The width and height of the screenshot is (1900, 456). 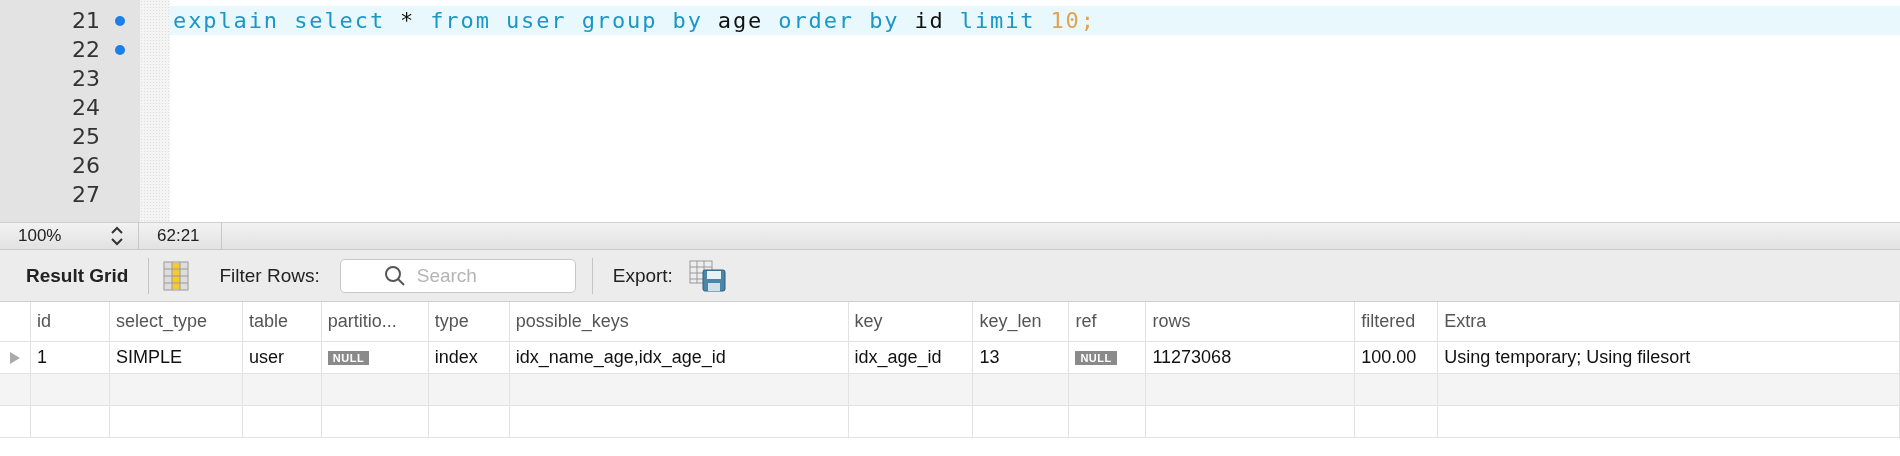 I want to click on code-token: limit, so click(x=997, y=20).